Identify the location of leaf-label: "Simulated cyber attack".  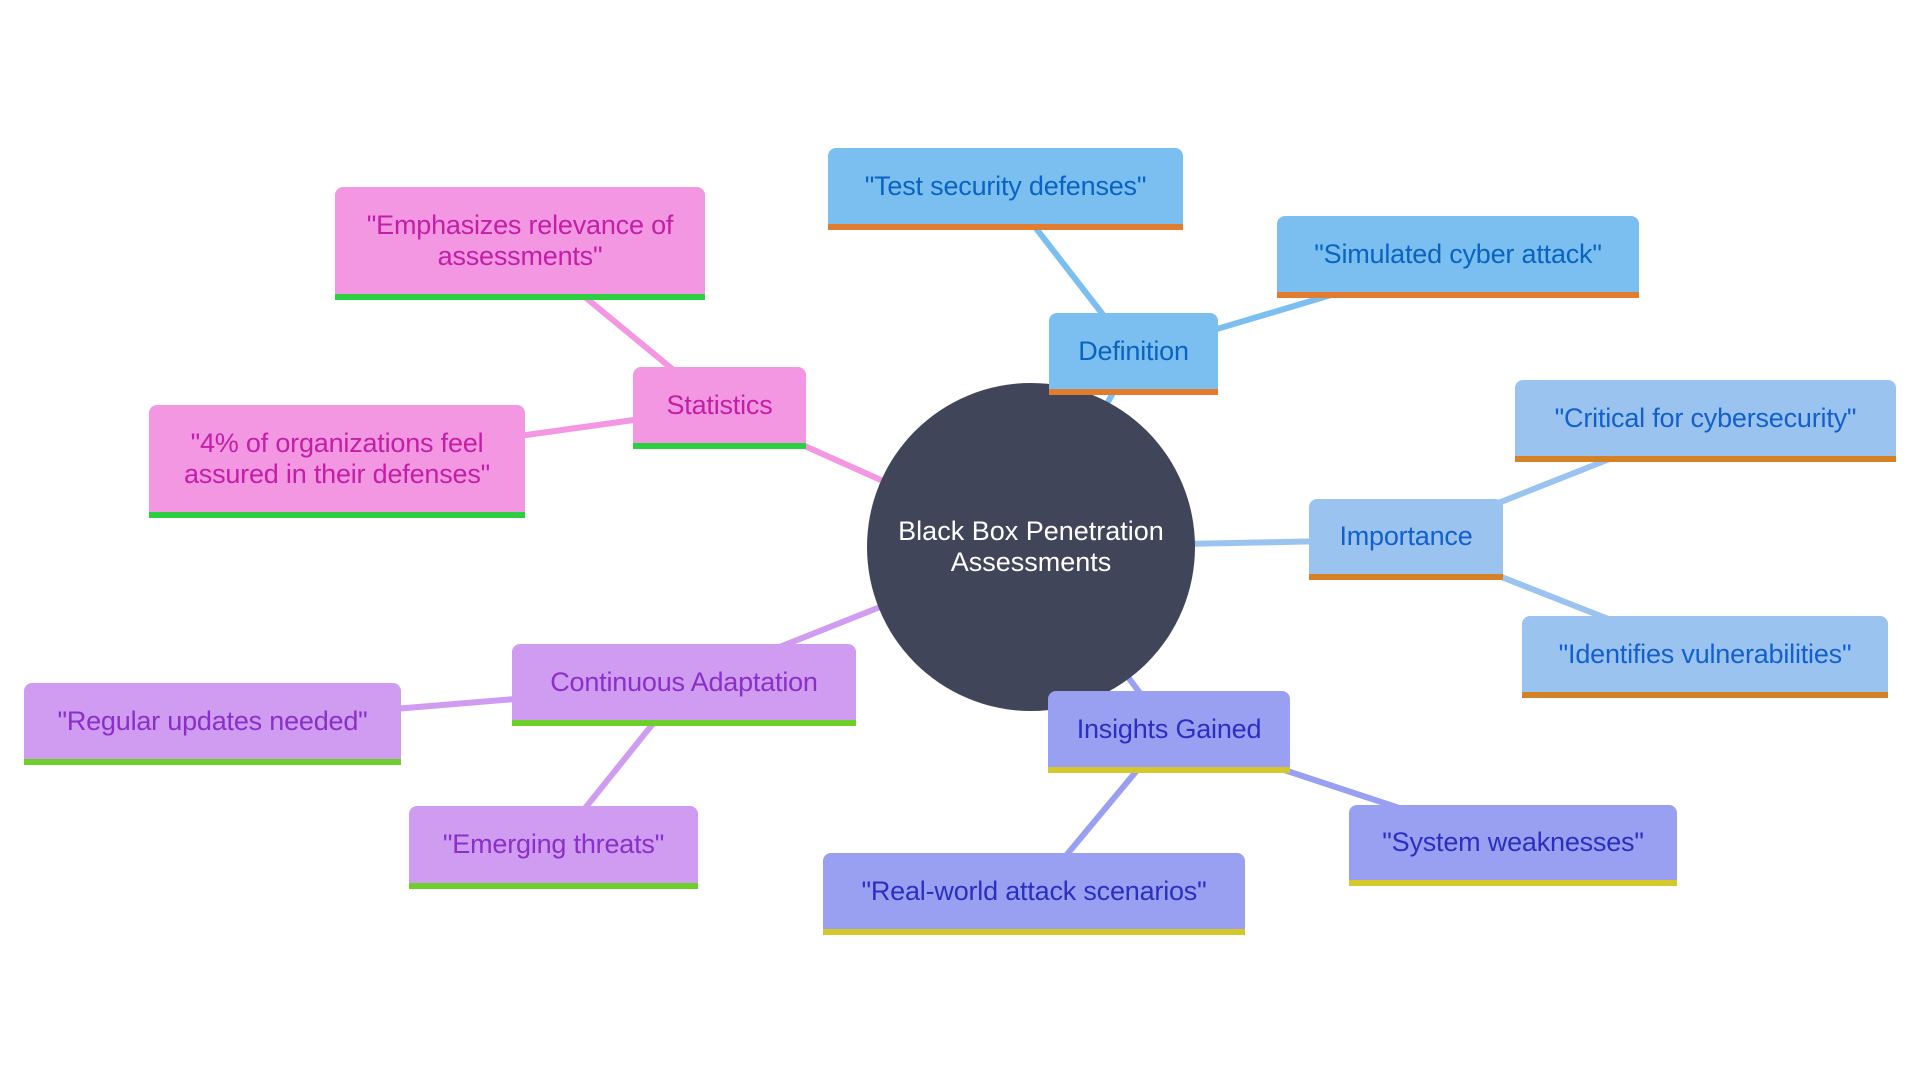
(1458, 253).